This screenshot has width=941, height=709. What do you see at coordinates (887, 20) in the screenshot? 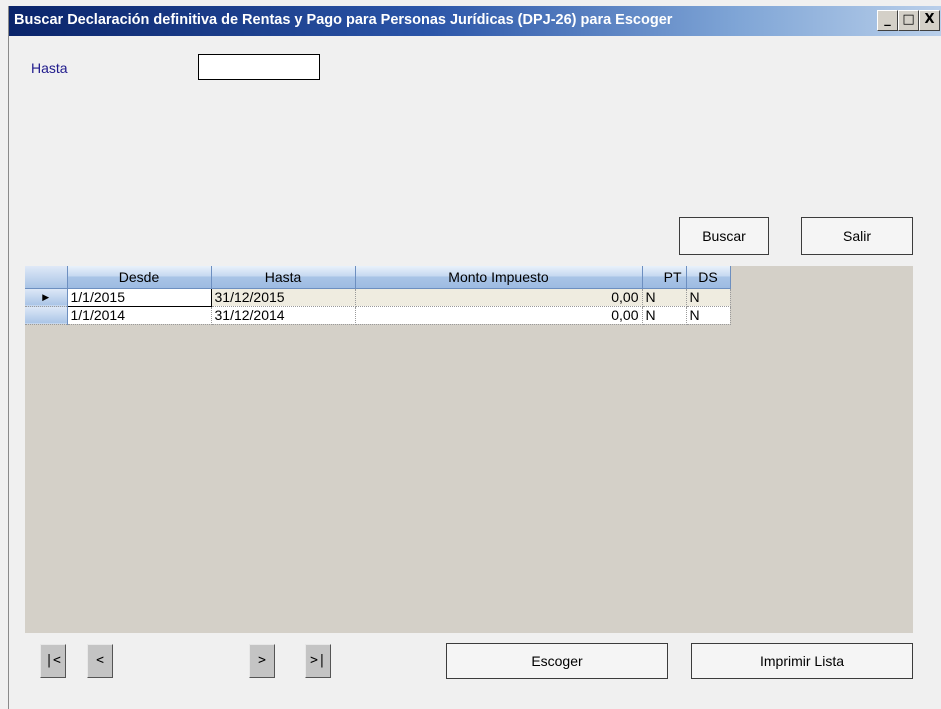
I see `minimize-button: _` at bounding box center [887, 20].